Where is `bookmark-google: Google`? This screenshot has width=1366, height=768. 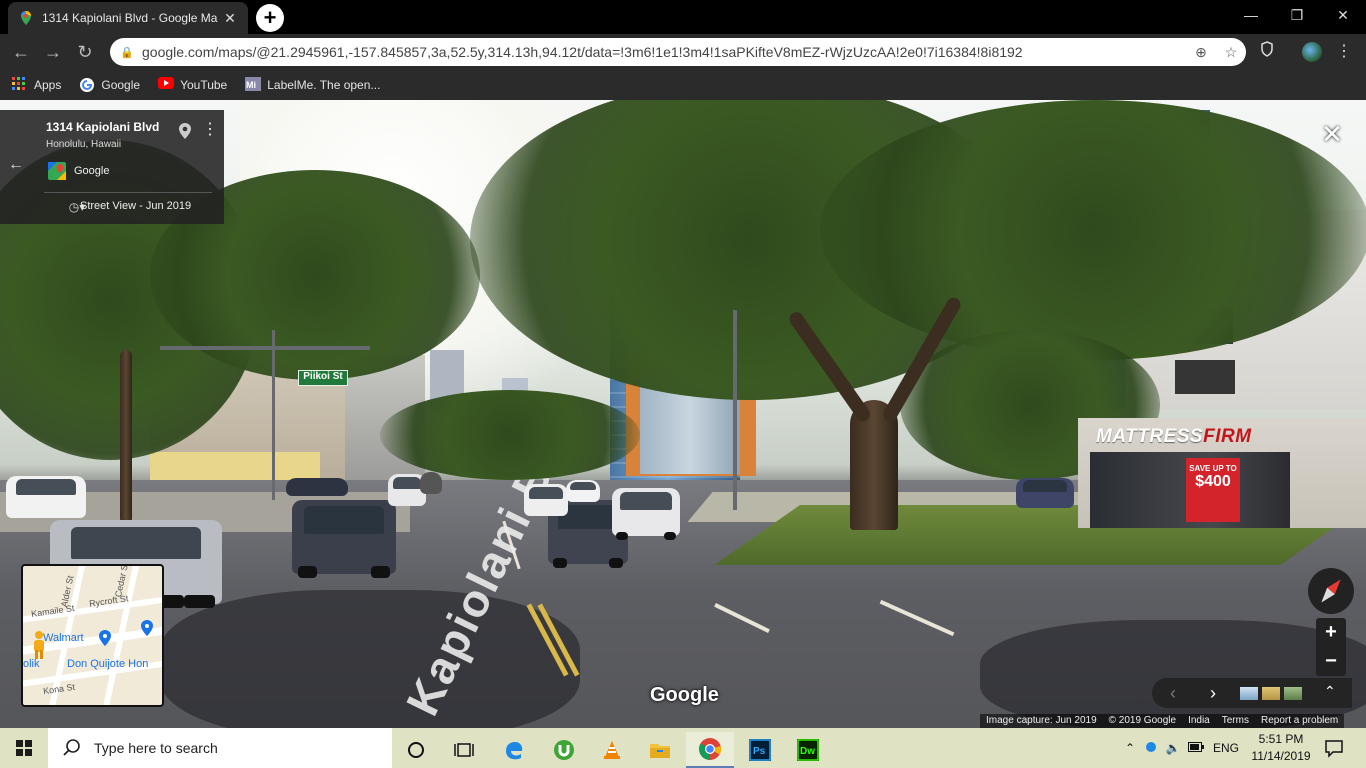
bookmark-google: Google is located at coordinates (109, 85).